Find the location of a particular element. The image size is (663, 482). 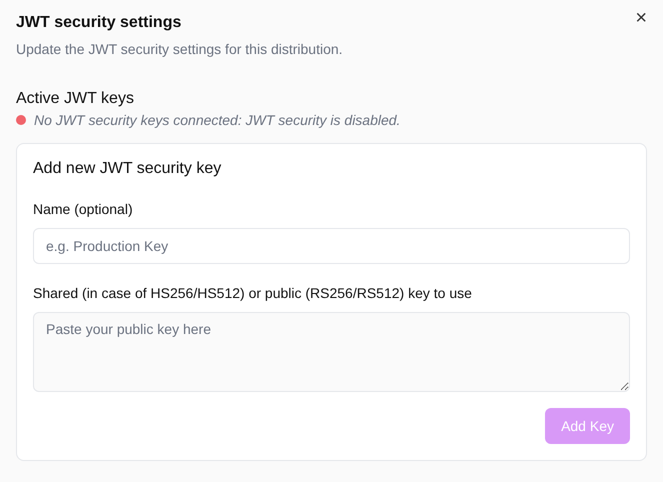

section-heading: Active JWT keys is located at coordinates (75, 99).